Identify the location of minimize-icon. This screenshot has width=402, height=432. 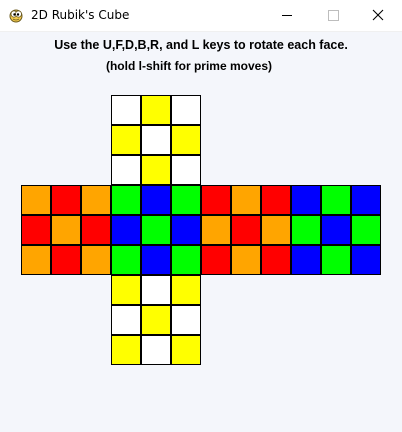
(287, 15).